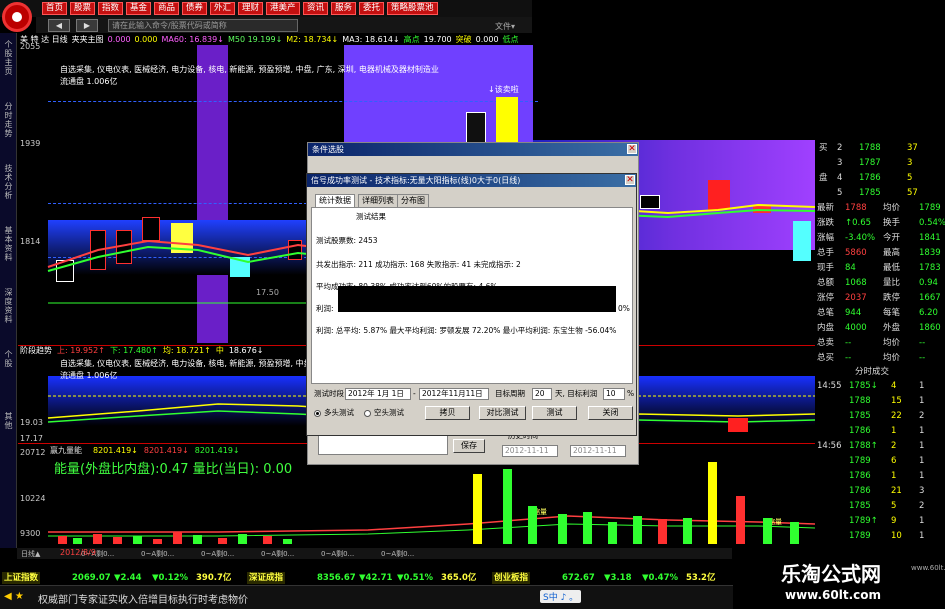 The image size is (945, 609). What do you see at coordinates (186, 350) in the screenshot?
I see `legend-item: 均: 18.721↑` at bounding box center [186, 350].